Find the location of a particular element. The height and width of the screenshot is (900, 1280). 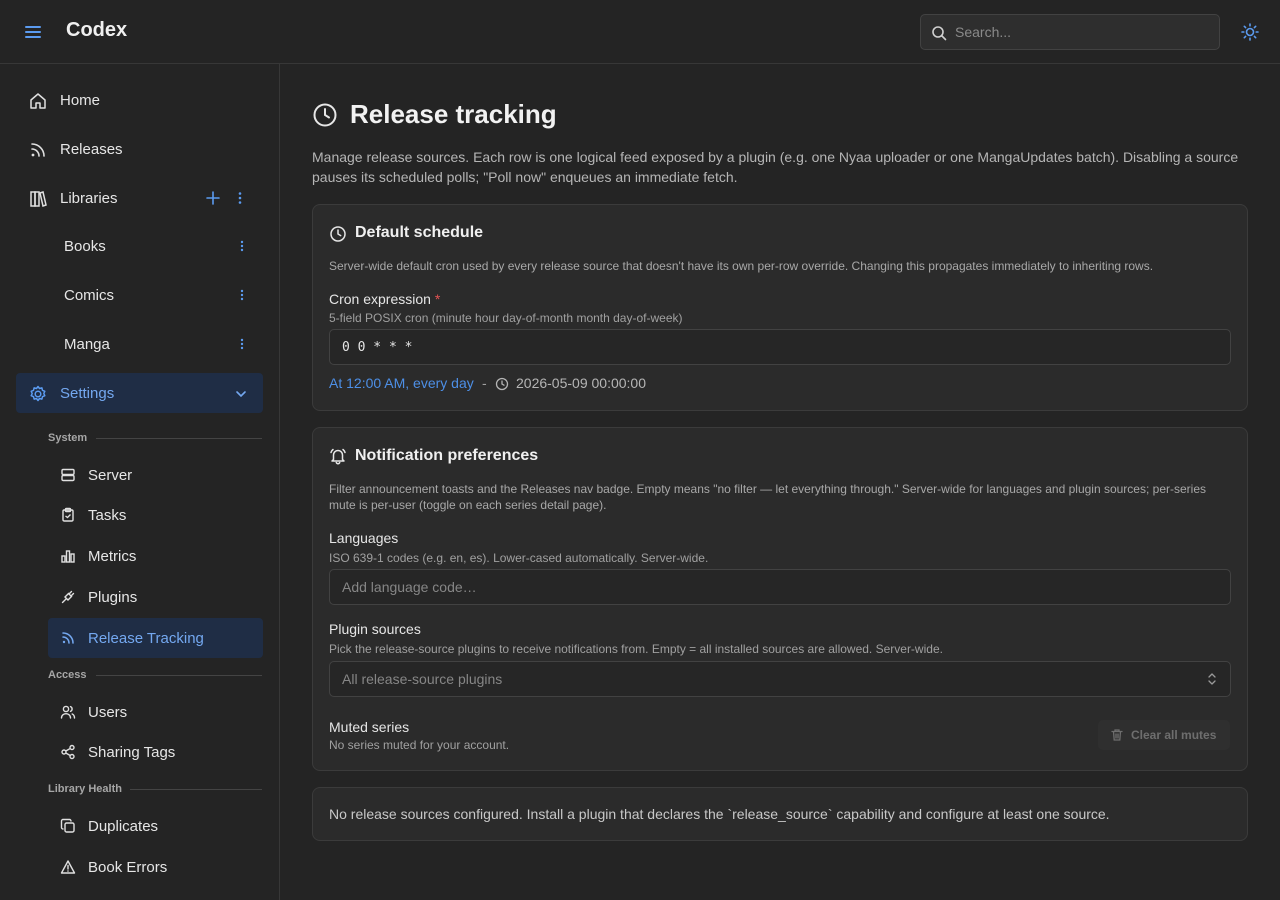

settings-item-plugins: Plugins is located at coordinates (155, 597).